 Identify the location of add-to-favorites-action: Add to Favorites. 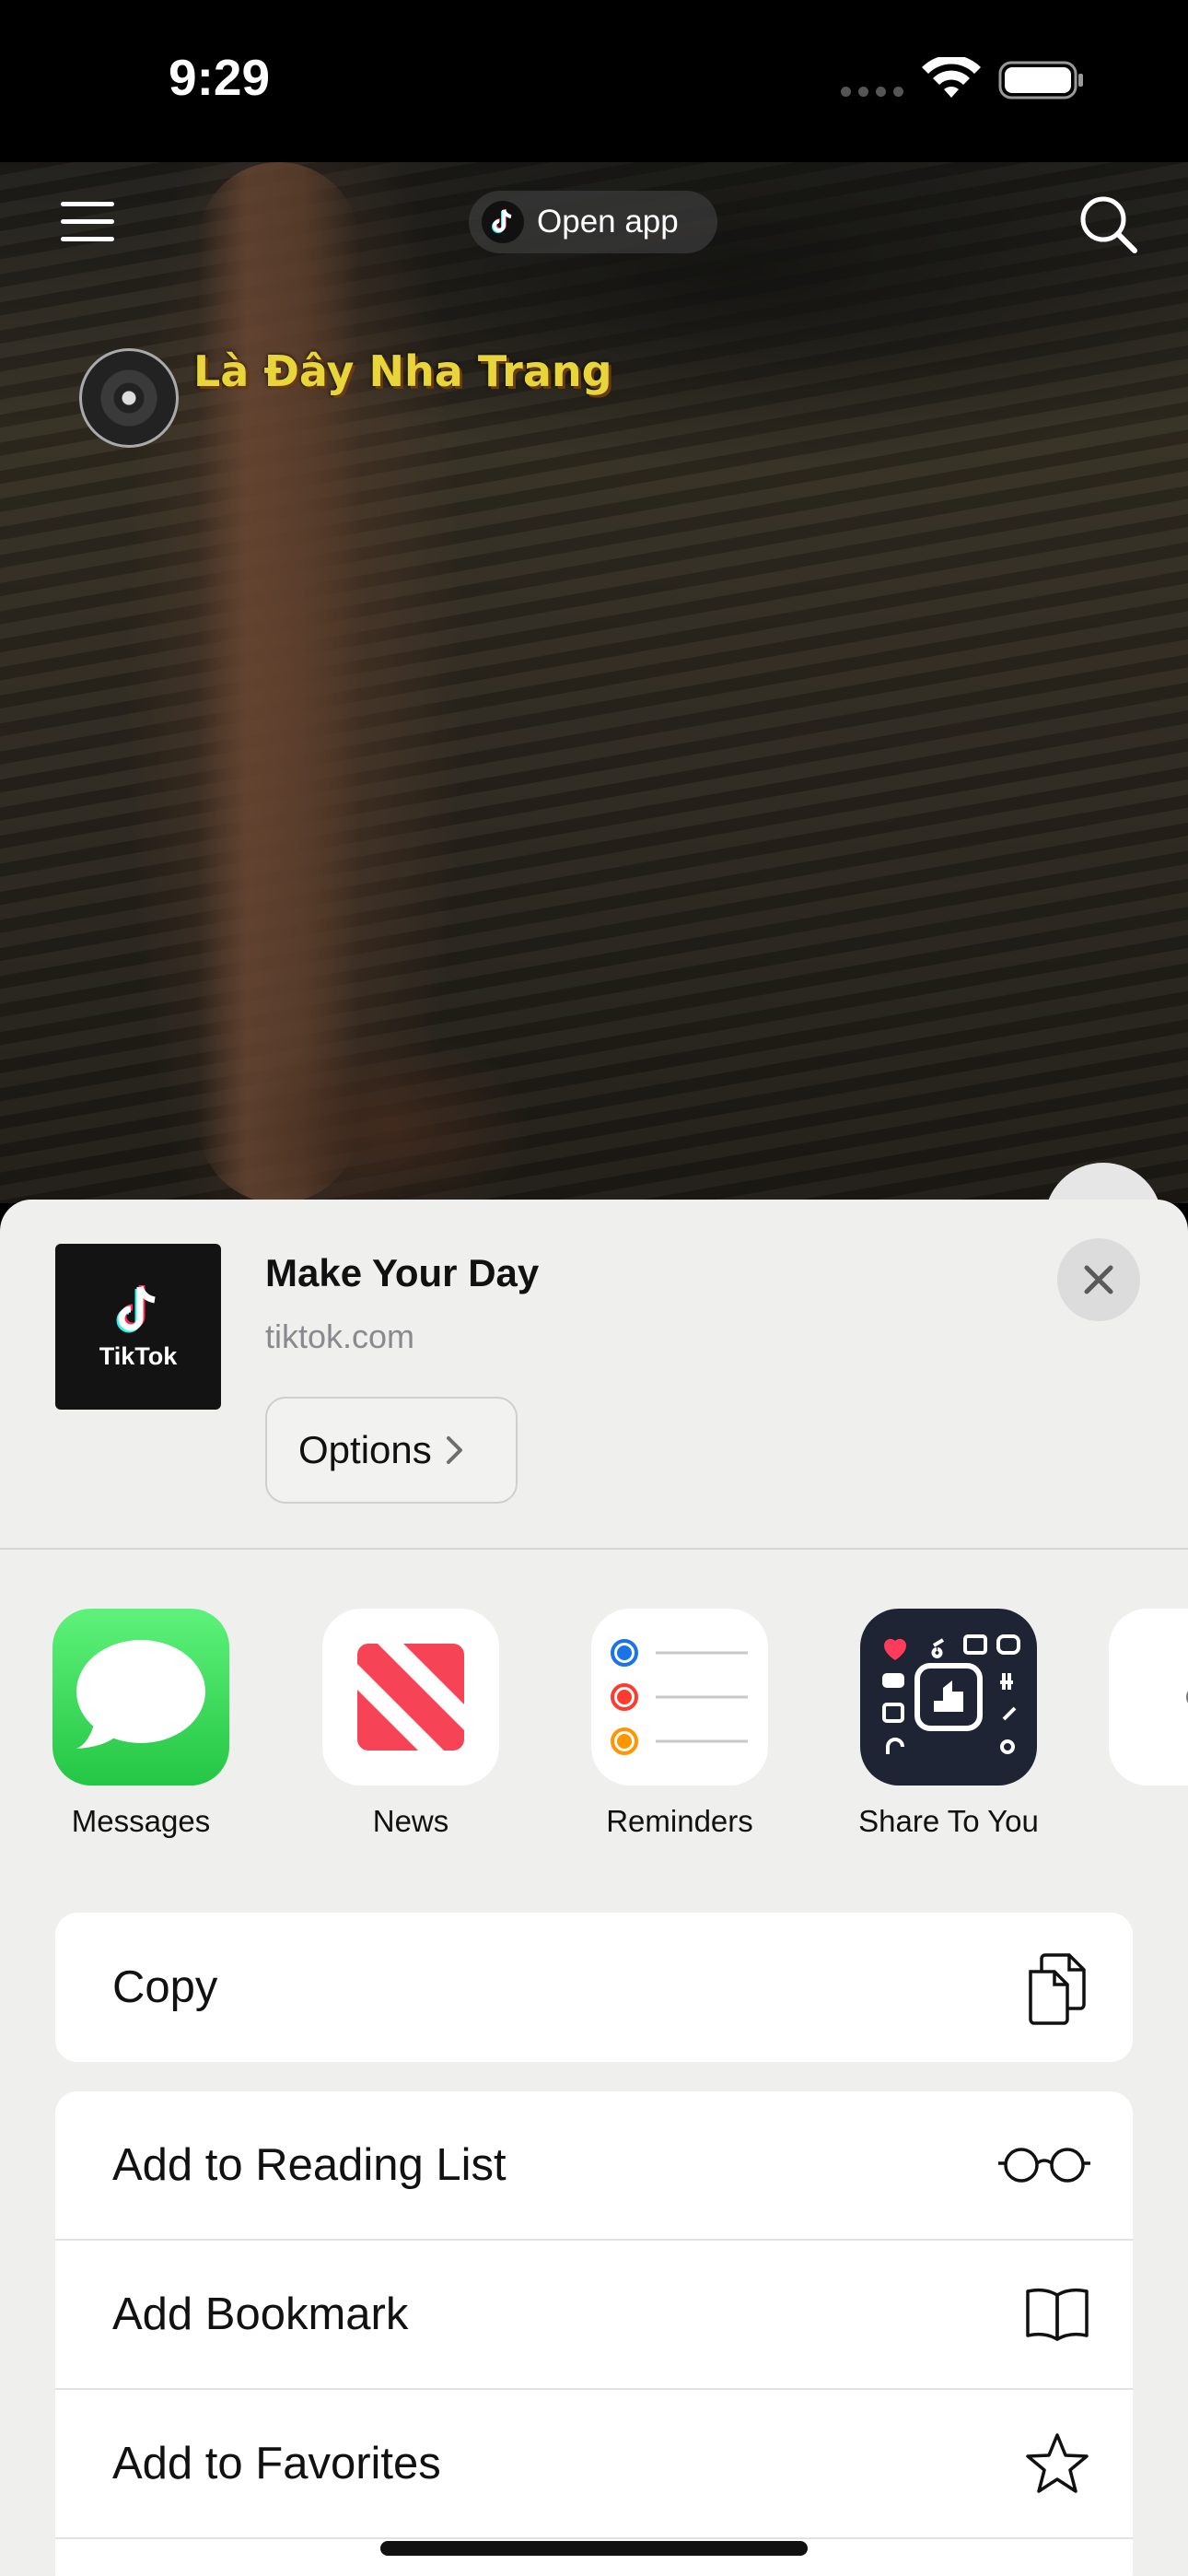
(594, 2464).